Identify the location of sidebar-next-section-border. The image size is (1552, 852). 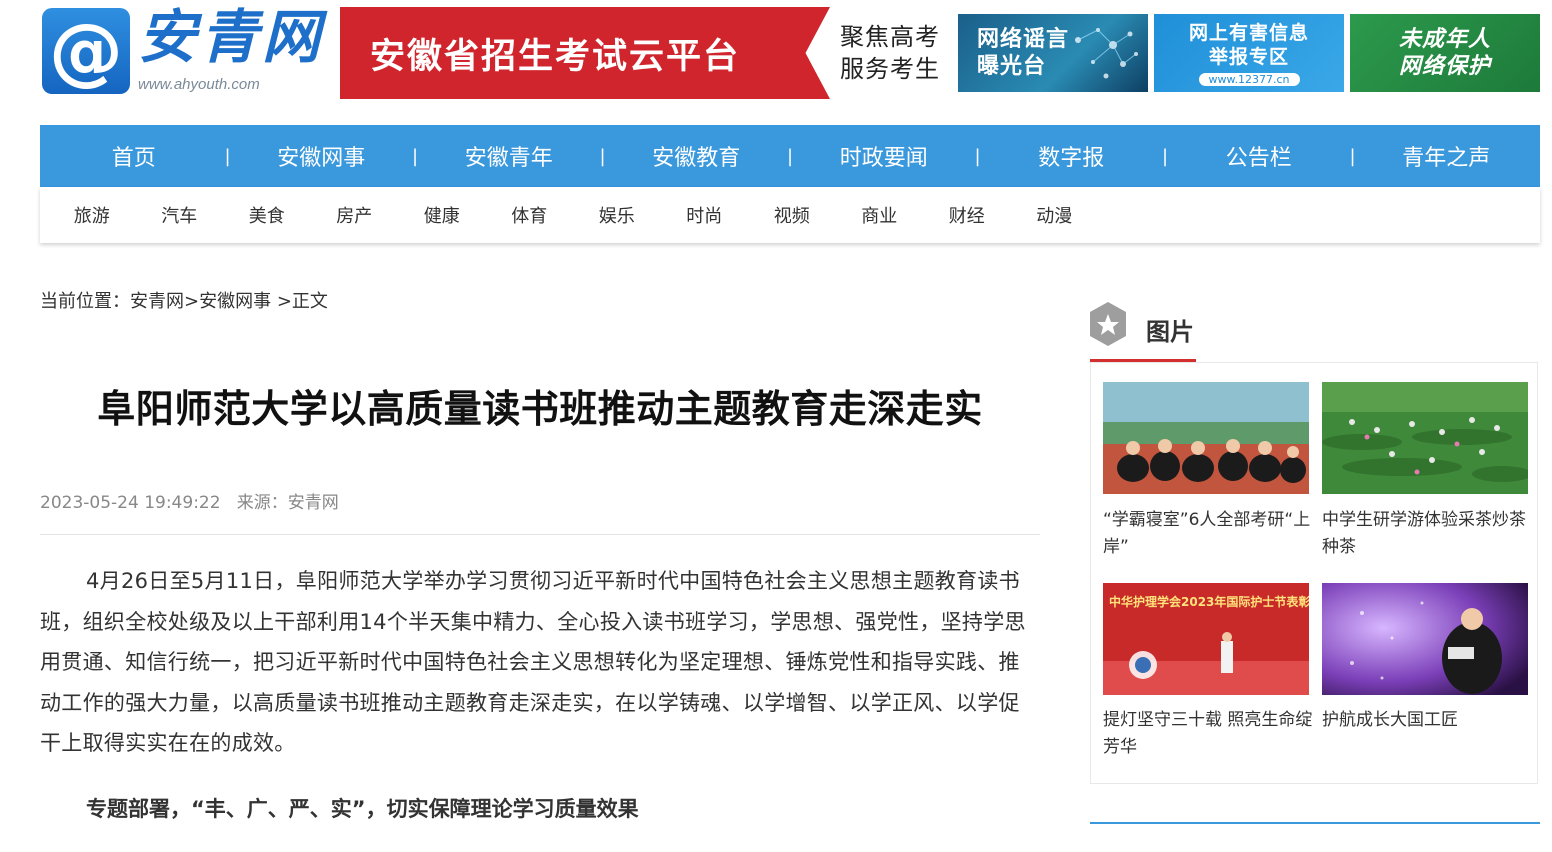
(1315, 823).